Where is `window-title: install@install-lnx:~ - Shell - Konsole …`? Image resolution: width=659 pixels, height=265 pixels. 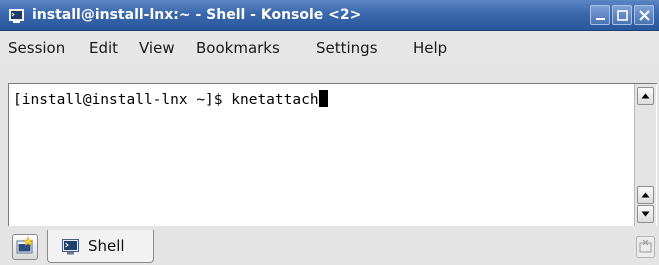
window-title: install@install-lnx:~ - Shell - Konsole … is located at coordinates (197, 15).